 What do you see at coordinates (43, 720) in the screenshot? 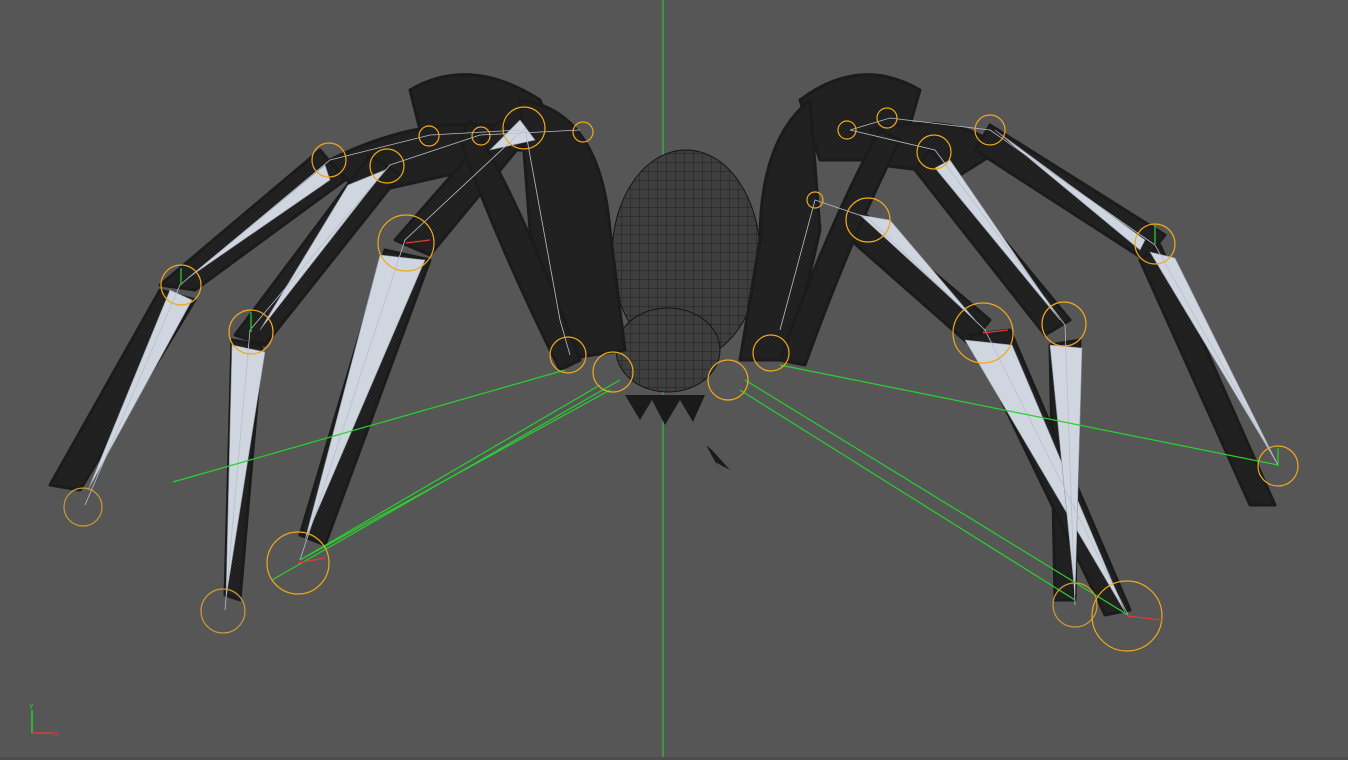
I see `axis-gizmo: Y X` at bounding box center [43, 720].